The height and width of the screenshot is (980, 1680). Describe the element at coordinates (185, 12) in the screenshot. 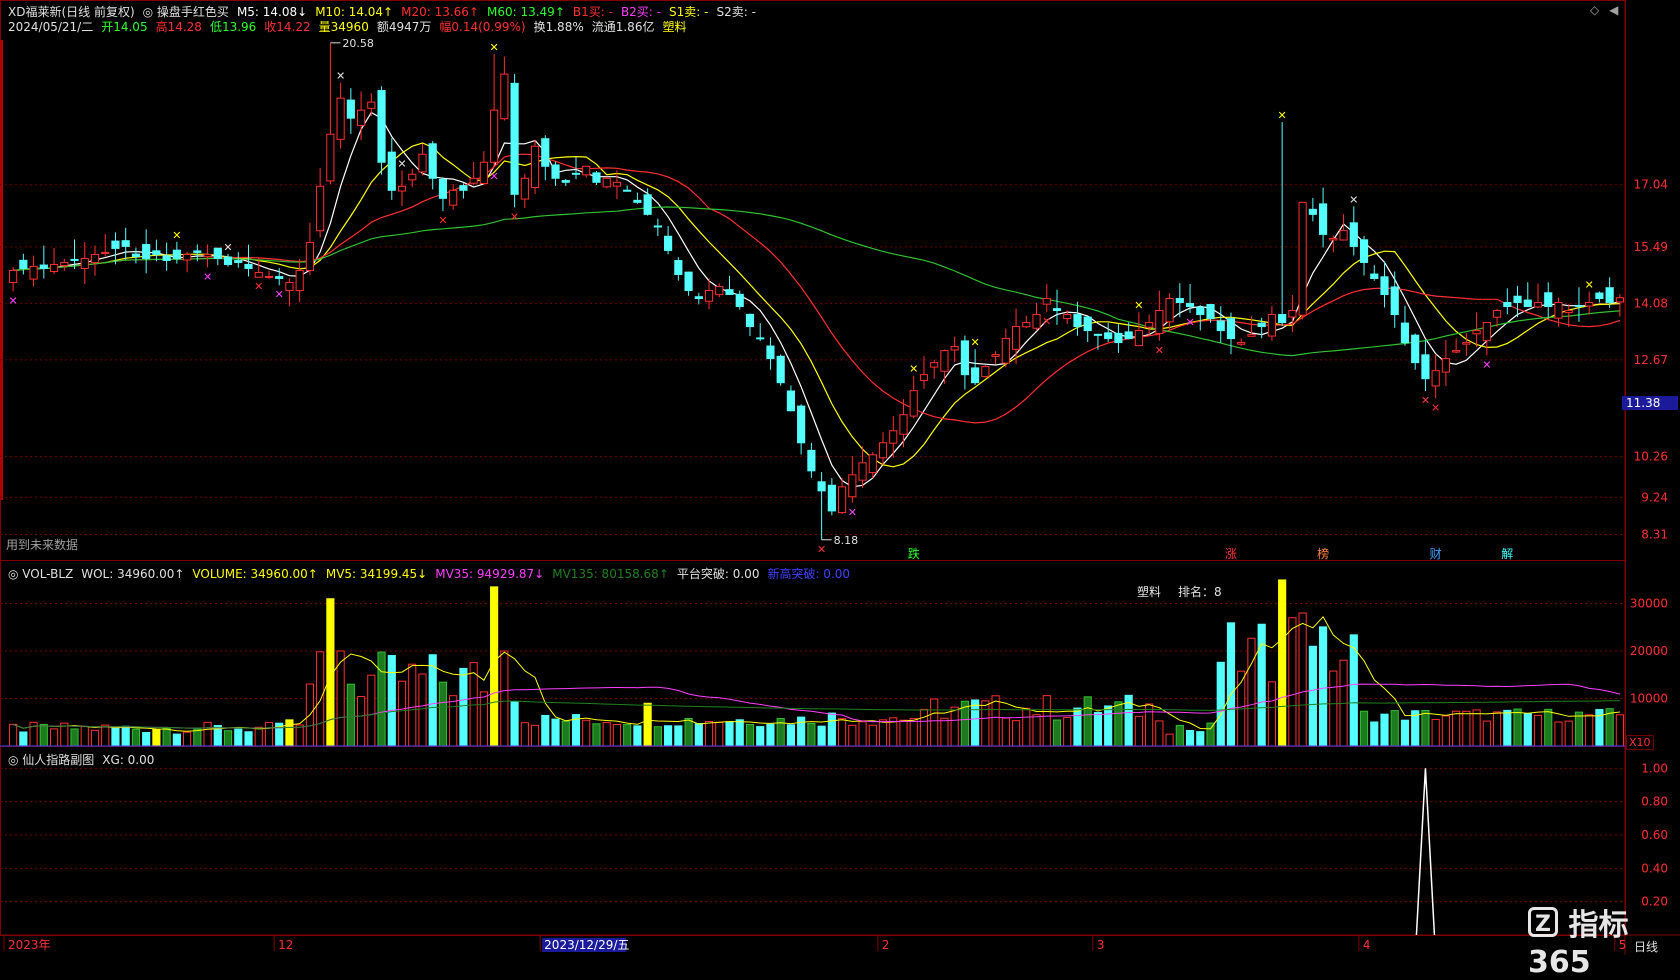

I see `price-legend-item: ◎ 操盘手红色买` at that location.